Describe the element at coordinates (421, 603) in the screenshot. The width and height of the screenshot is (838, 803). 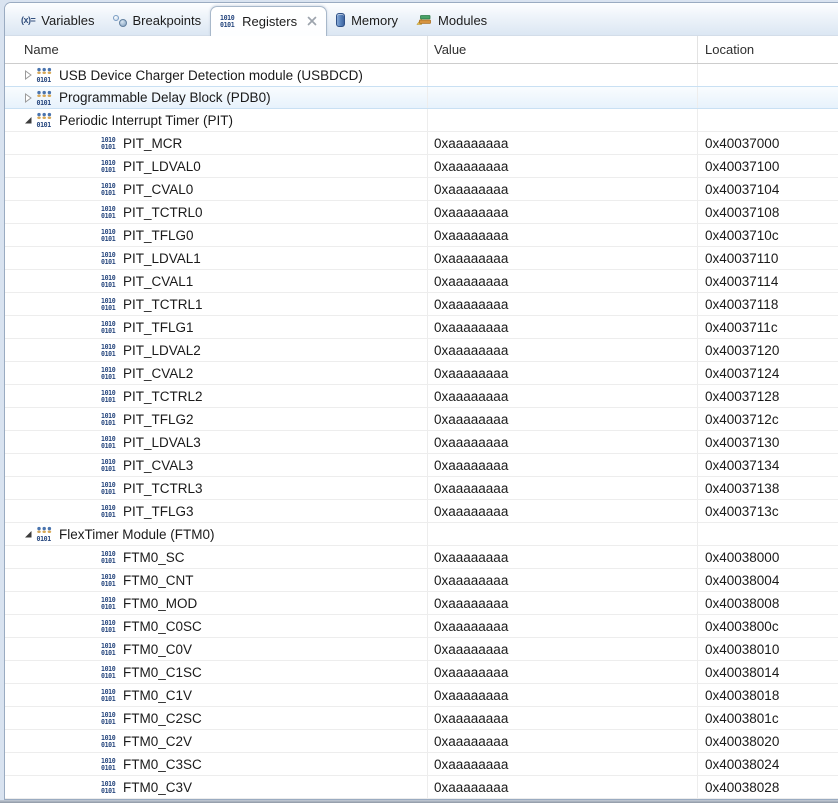
I see `register-row: 1010 0101 FTM0_MOD 0xaaaaaaaa 0x40038008` at that location.